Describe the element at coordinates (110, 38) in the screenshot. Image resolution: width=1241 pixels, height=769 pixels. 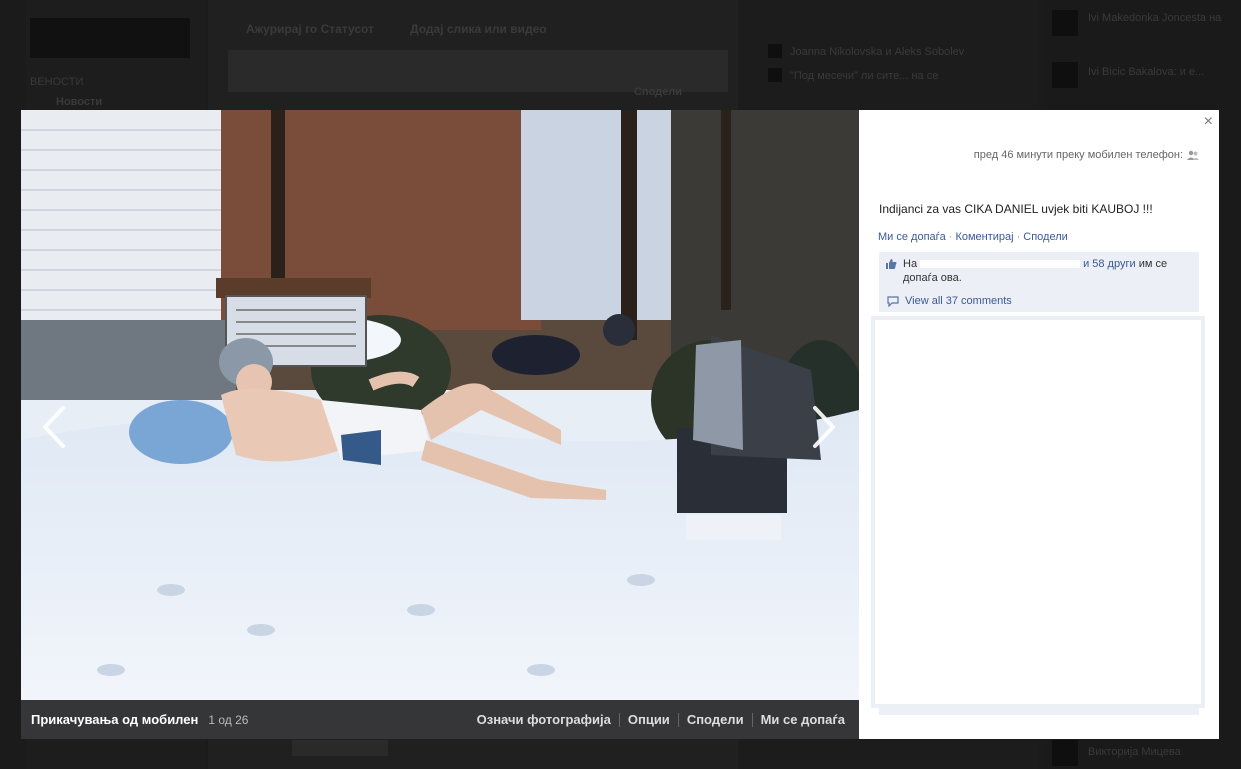
I see `profile-picture` at that location.